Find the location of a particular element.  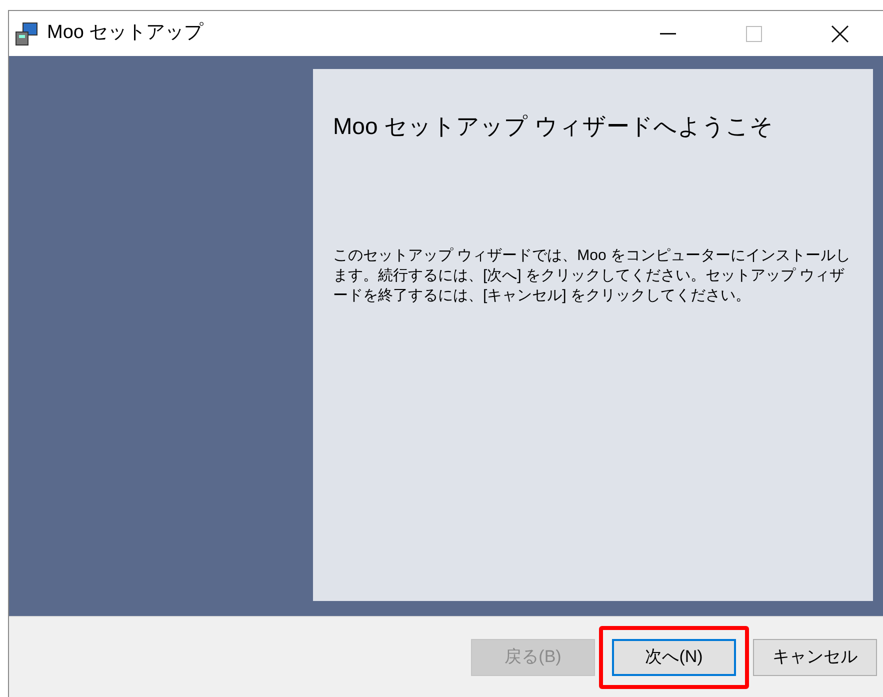

window-title: Moo セットアップ is located at coordinates (125, 33).